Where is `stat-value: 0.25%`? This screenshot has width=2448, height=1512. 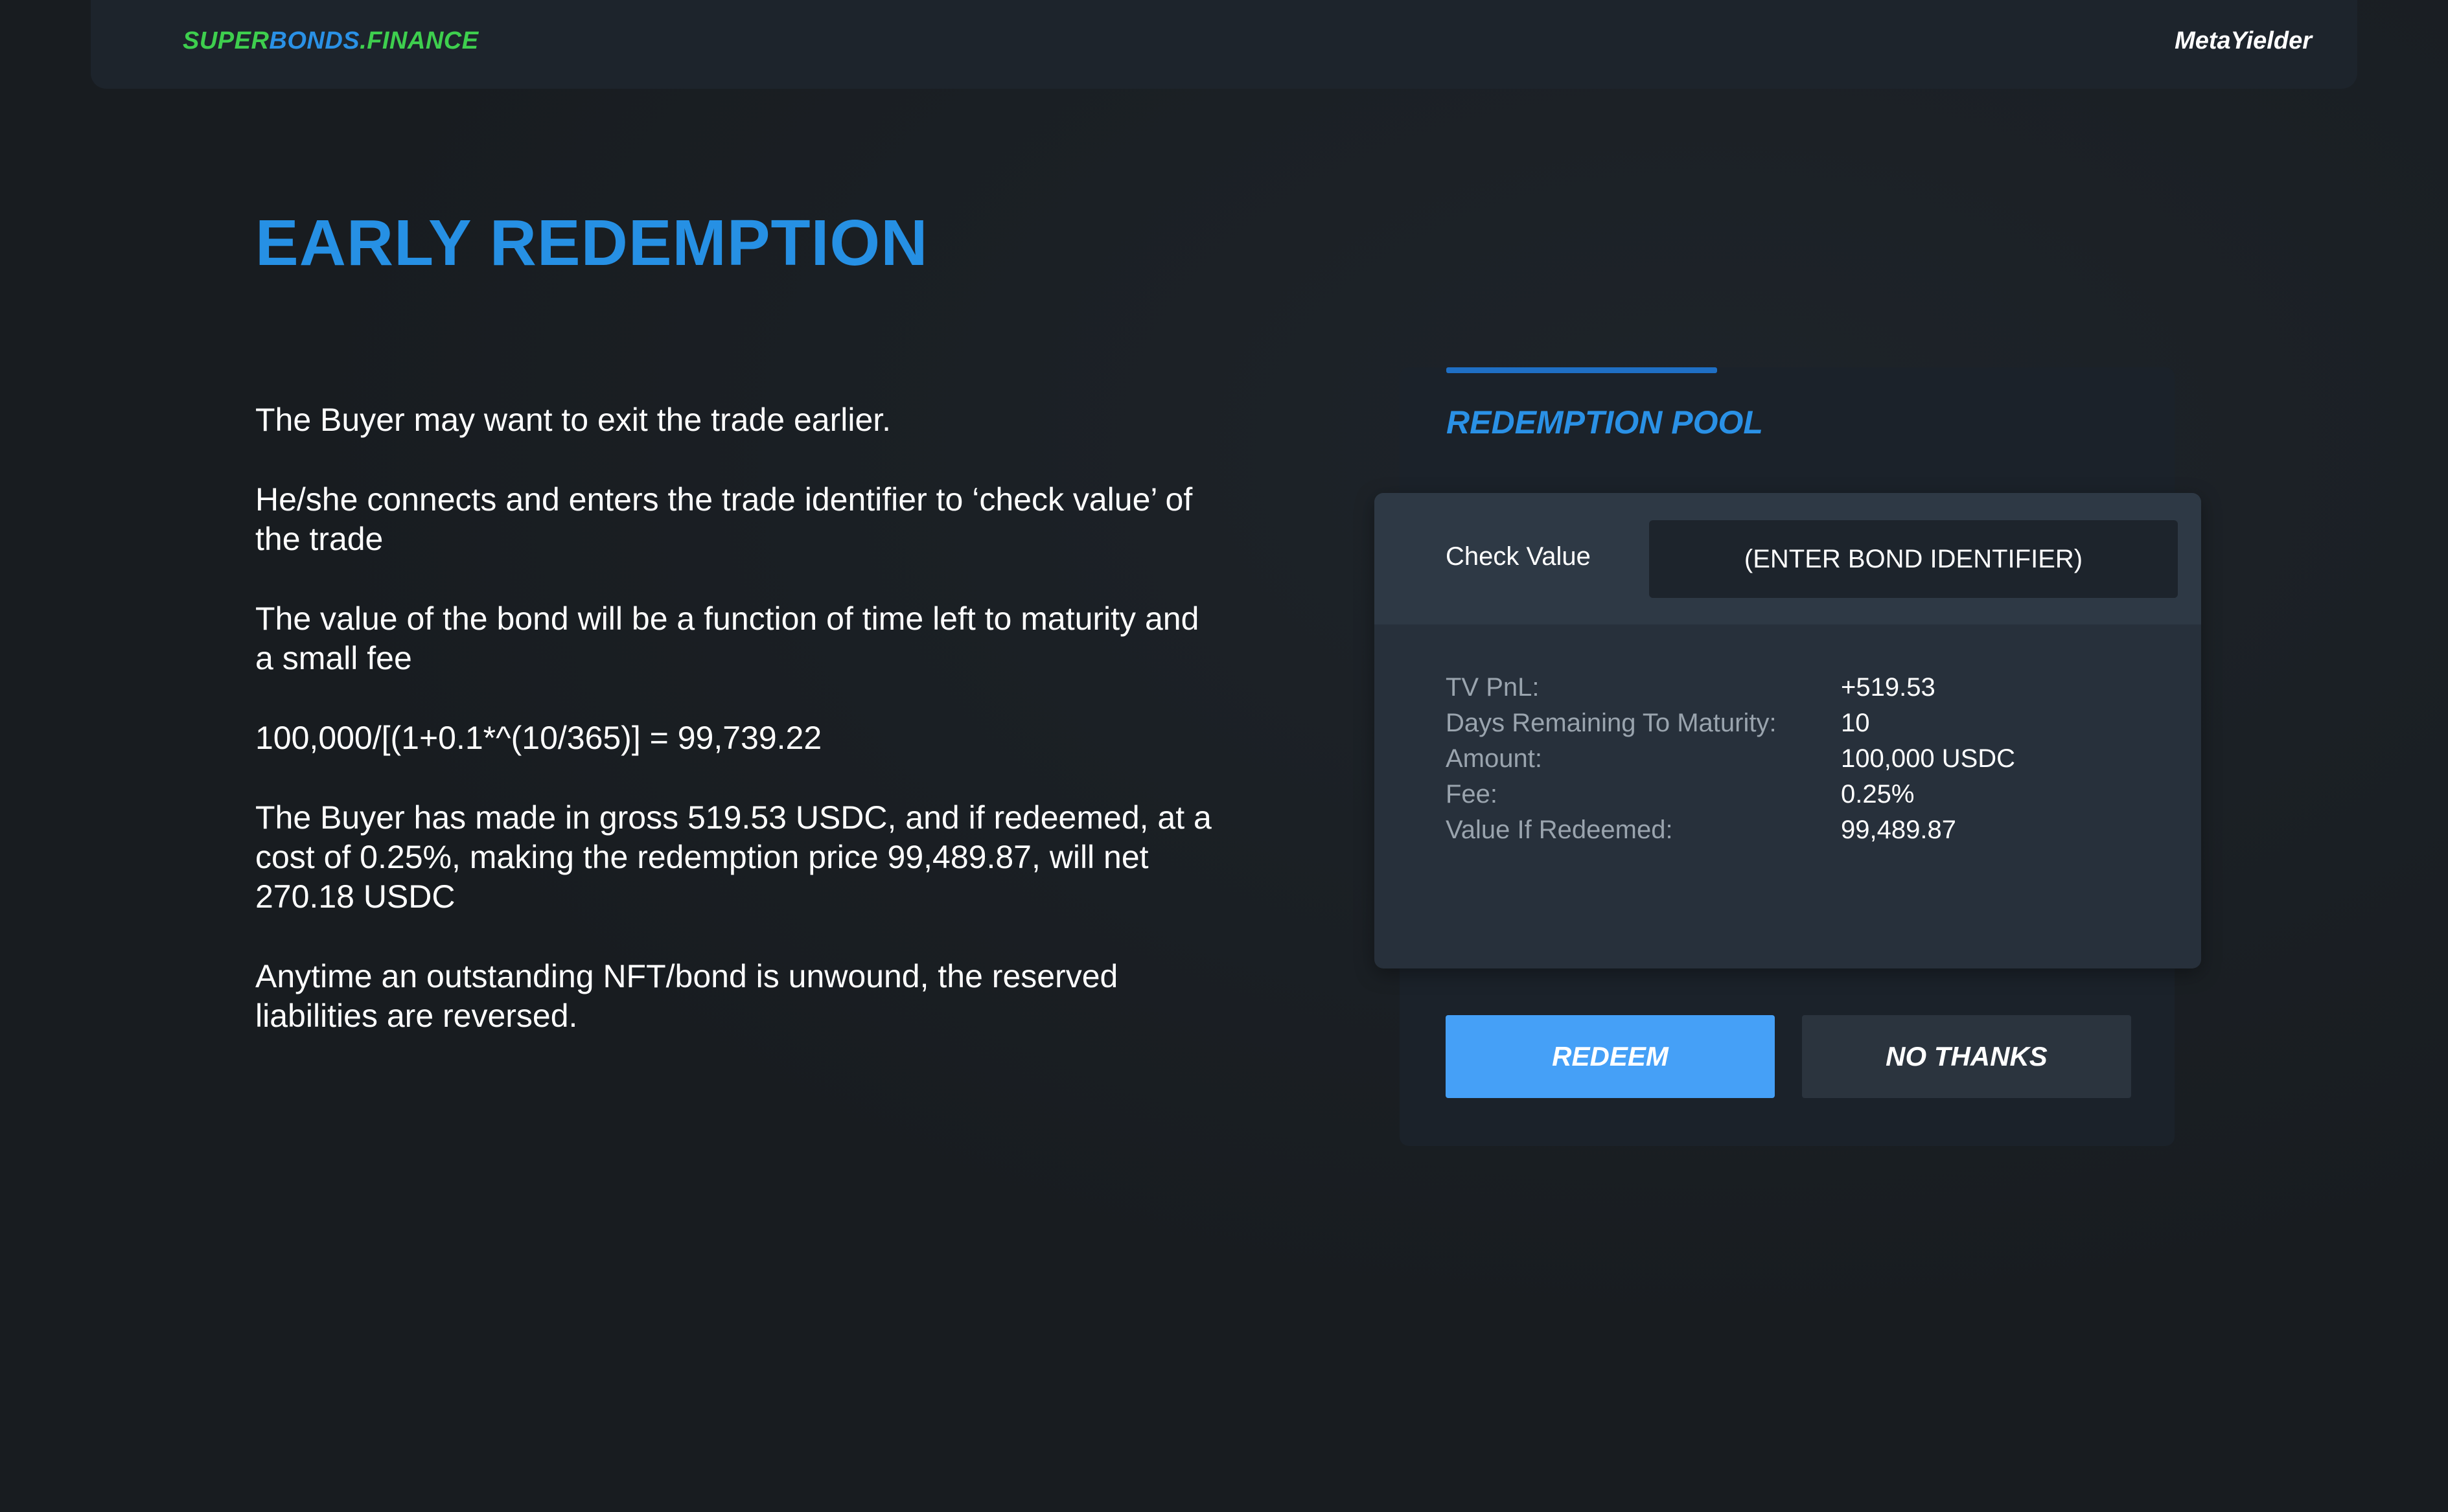
stat-value: 0.25% is located at coordinates (1878, 794).